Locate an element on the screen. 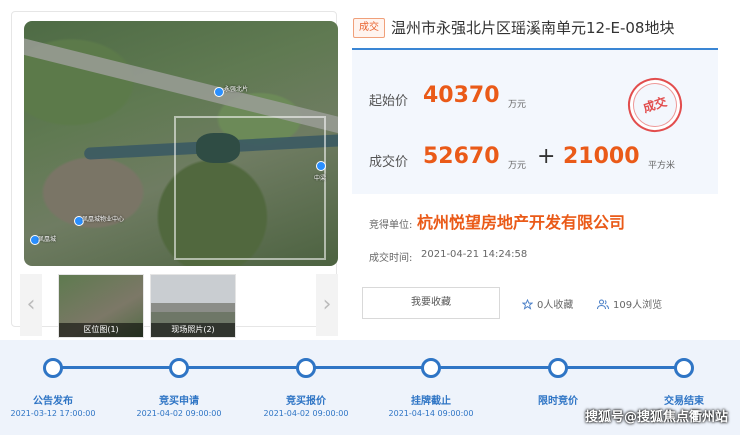  status-badge: 成交 is located at coordinates (369, 28).